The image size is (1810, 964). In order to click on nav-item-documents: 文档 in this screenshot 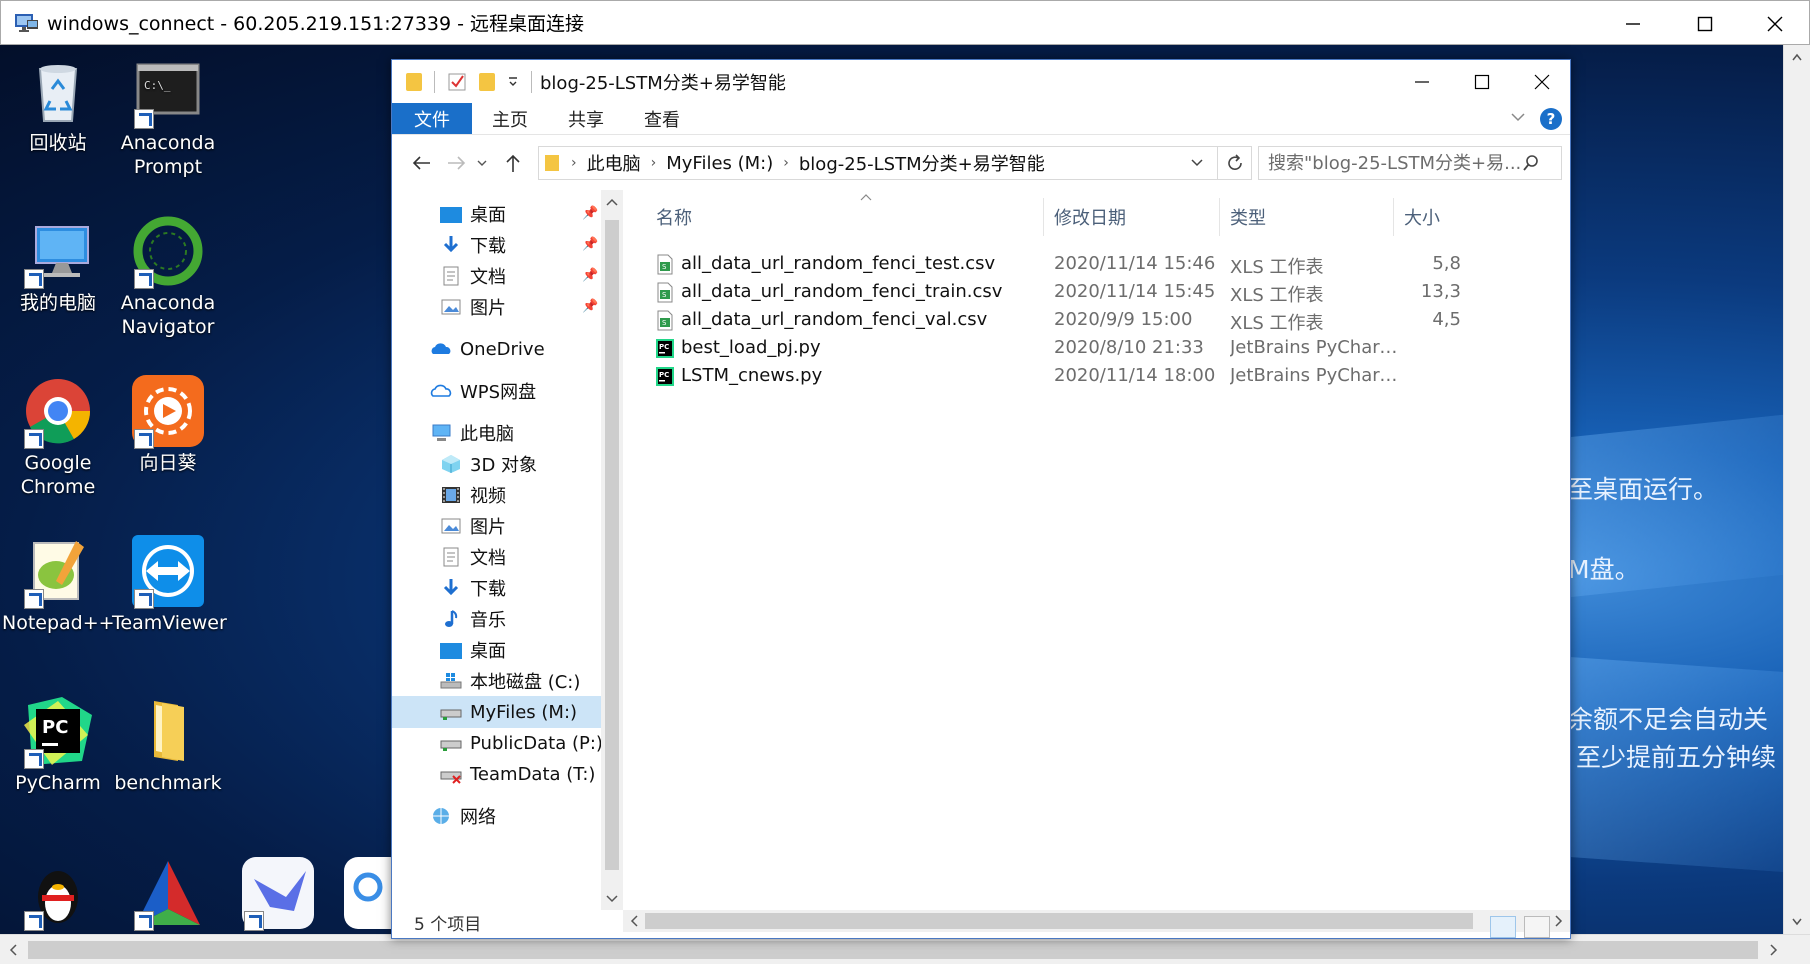, I will do `click(473, 276)`.